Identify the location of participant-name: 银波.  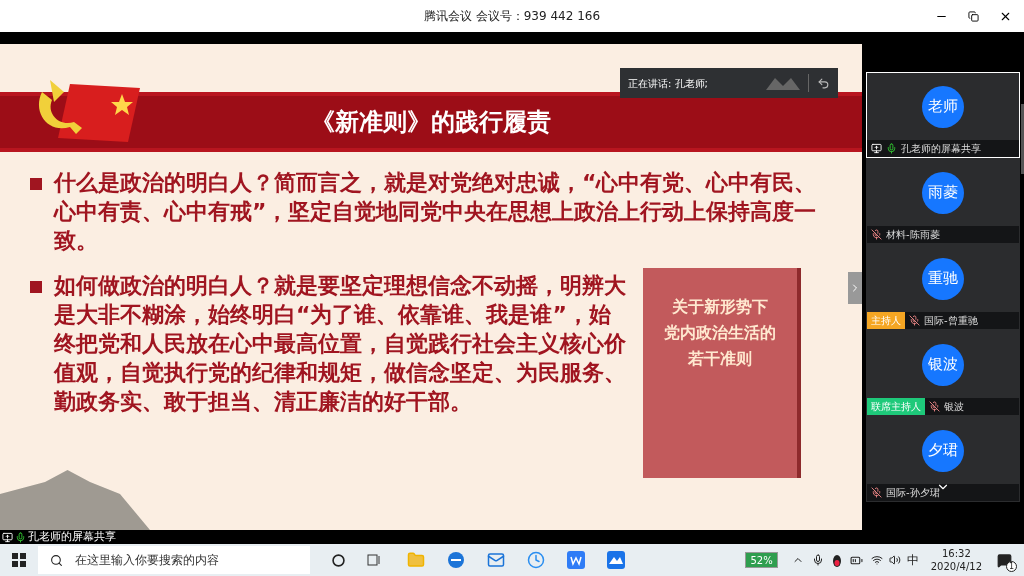
(954, 407).